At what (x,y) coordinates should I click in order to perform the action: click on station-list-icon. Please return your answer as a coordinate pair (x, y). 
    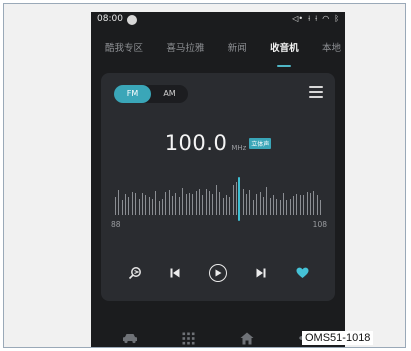
    Looking at the image, I should click on (316, 92).